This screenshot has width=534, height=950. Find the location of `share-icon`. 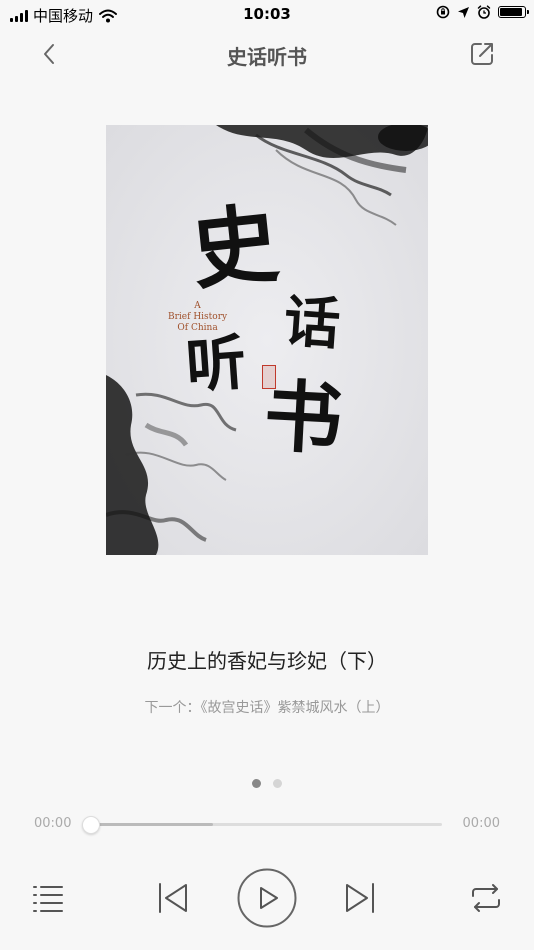

share-icon is located at coordinates (482, 54).